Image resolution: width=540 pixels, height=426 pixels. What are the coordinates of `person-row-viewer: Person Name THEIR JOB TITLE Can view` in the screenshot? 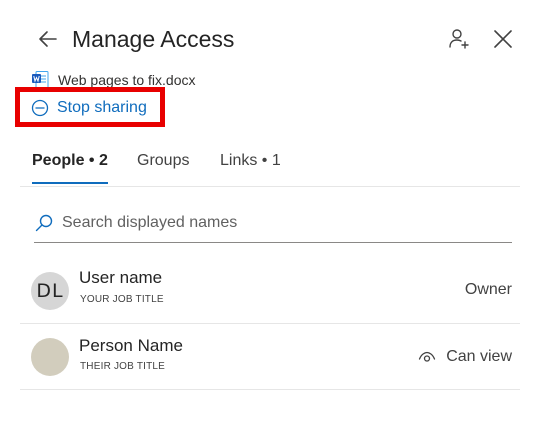 It's located at (270, 357).